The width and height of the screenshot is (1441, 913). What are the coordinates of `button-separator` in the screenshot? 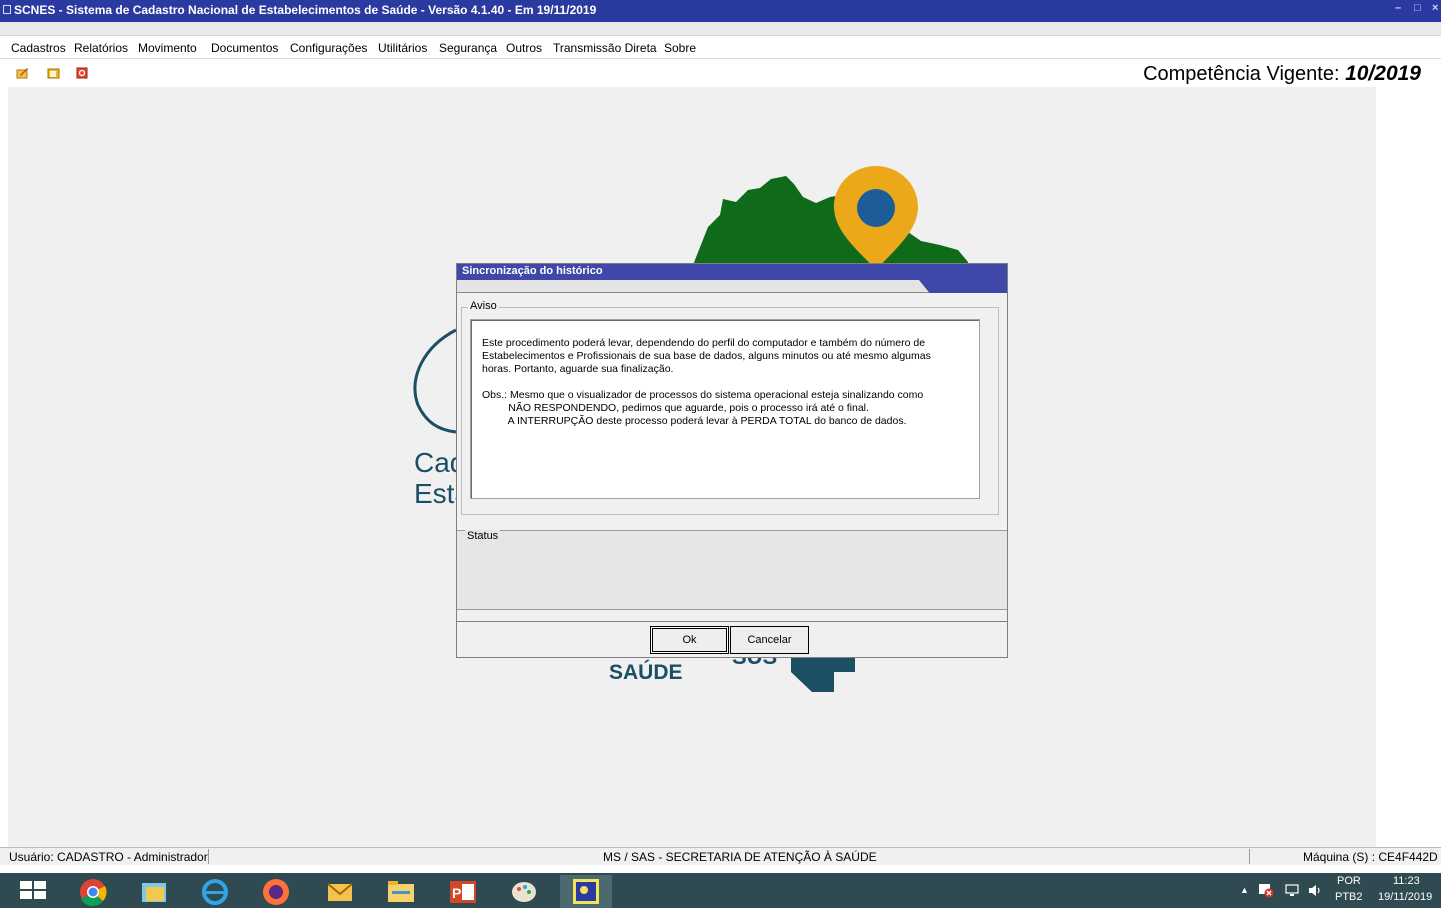 It's located at (732, 621).